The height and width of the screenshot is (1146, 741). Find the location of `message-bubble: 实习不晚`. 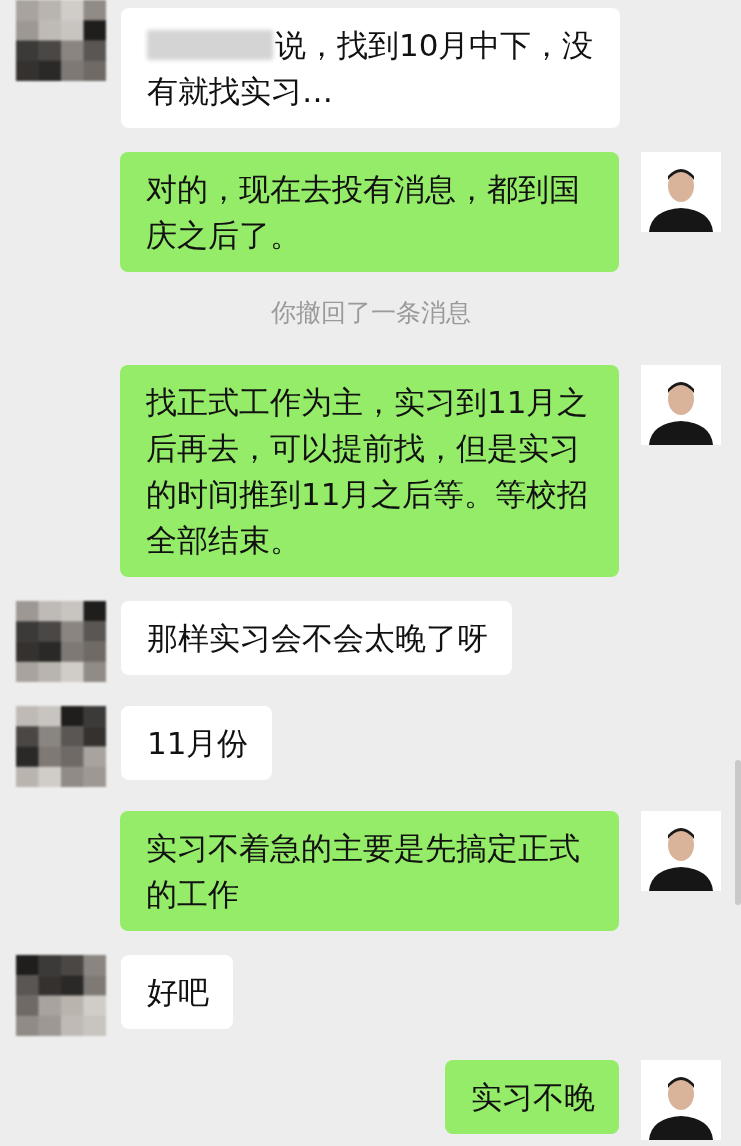

message-bubble: 实习不晚 is located at coordinates (532, 1097).